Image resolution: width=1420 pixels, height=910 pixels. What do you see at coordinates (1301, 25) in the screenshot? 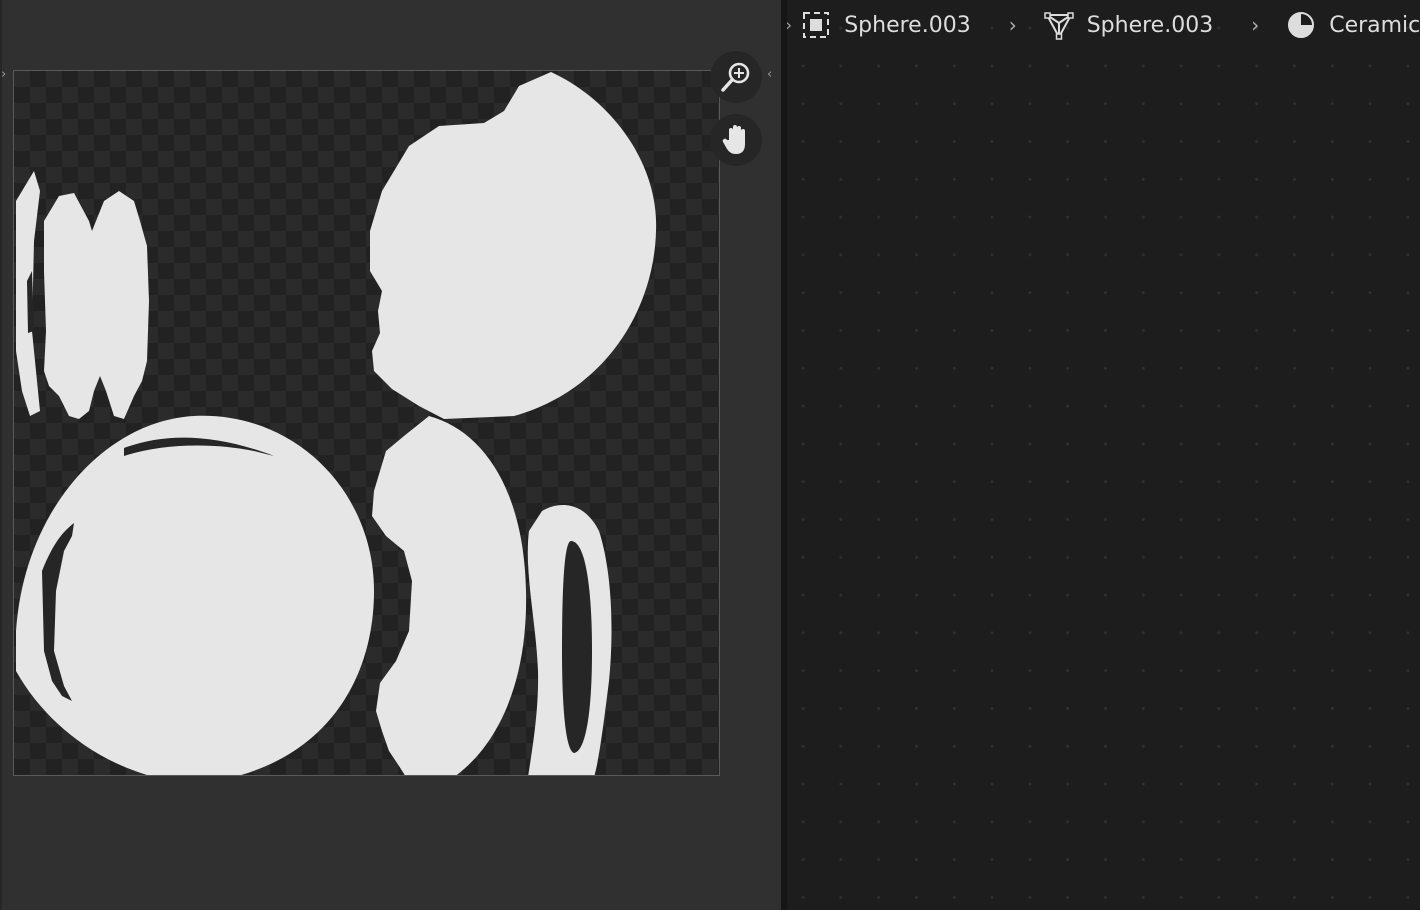
I see `material-icon` at bounding box center [1301, 25].